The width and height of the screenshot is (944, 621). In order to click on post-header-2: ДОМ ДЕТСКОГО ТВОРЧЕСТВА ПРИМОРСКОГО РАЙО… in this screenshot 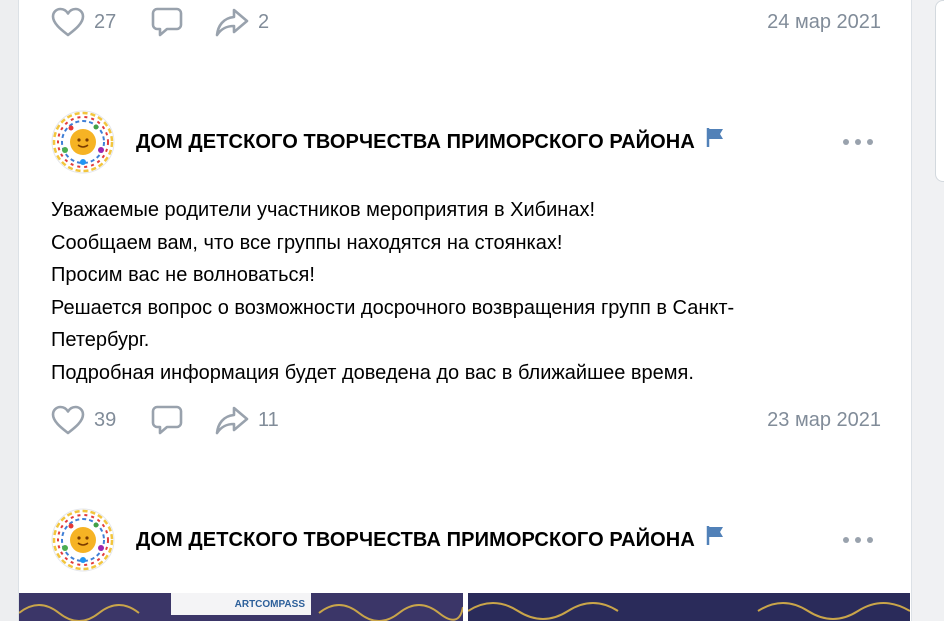, I will do `click(466, 143)`.